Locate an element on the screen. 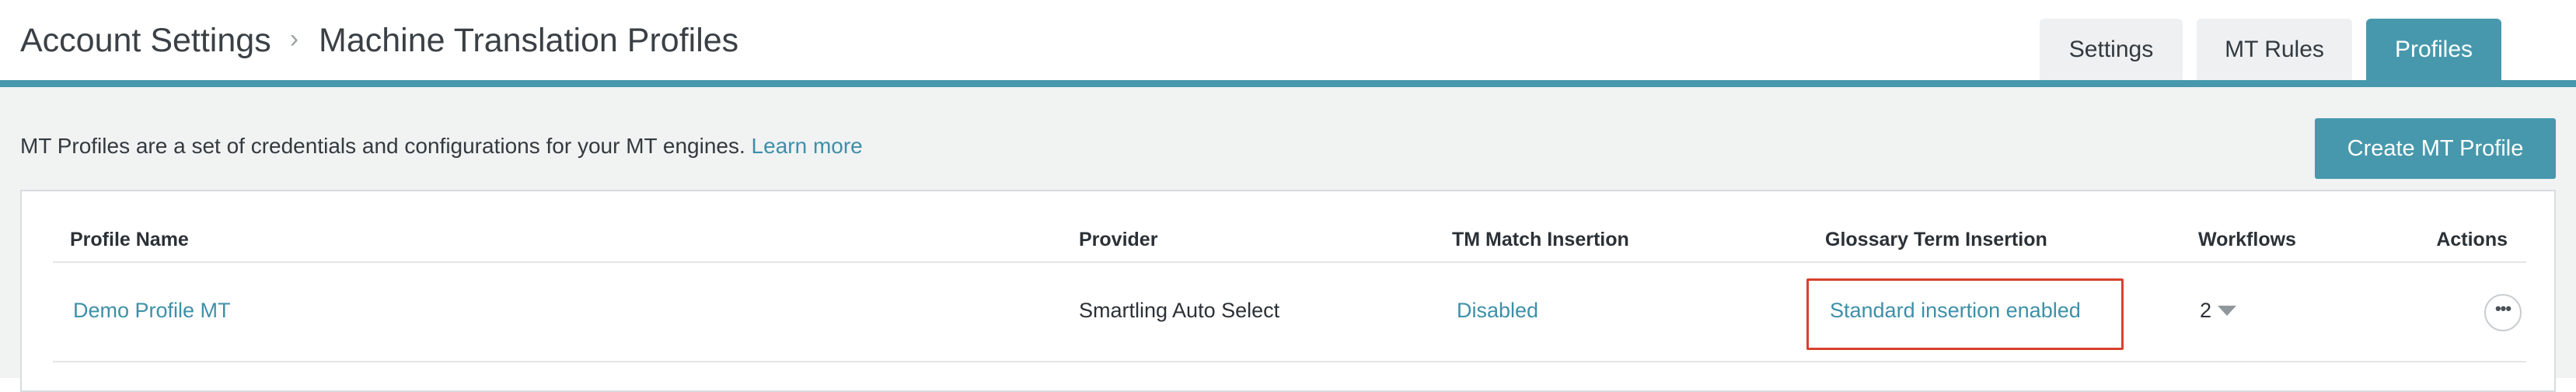 Image resolution: width=2576 pixels, height=392 pixels. actions-menu-button: ••• is located at coordinates (2503, 313).